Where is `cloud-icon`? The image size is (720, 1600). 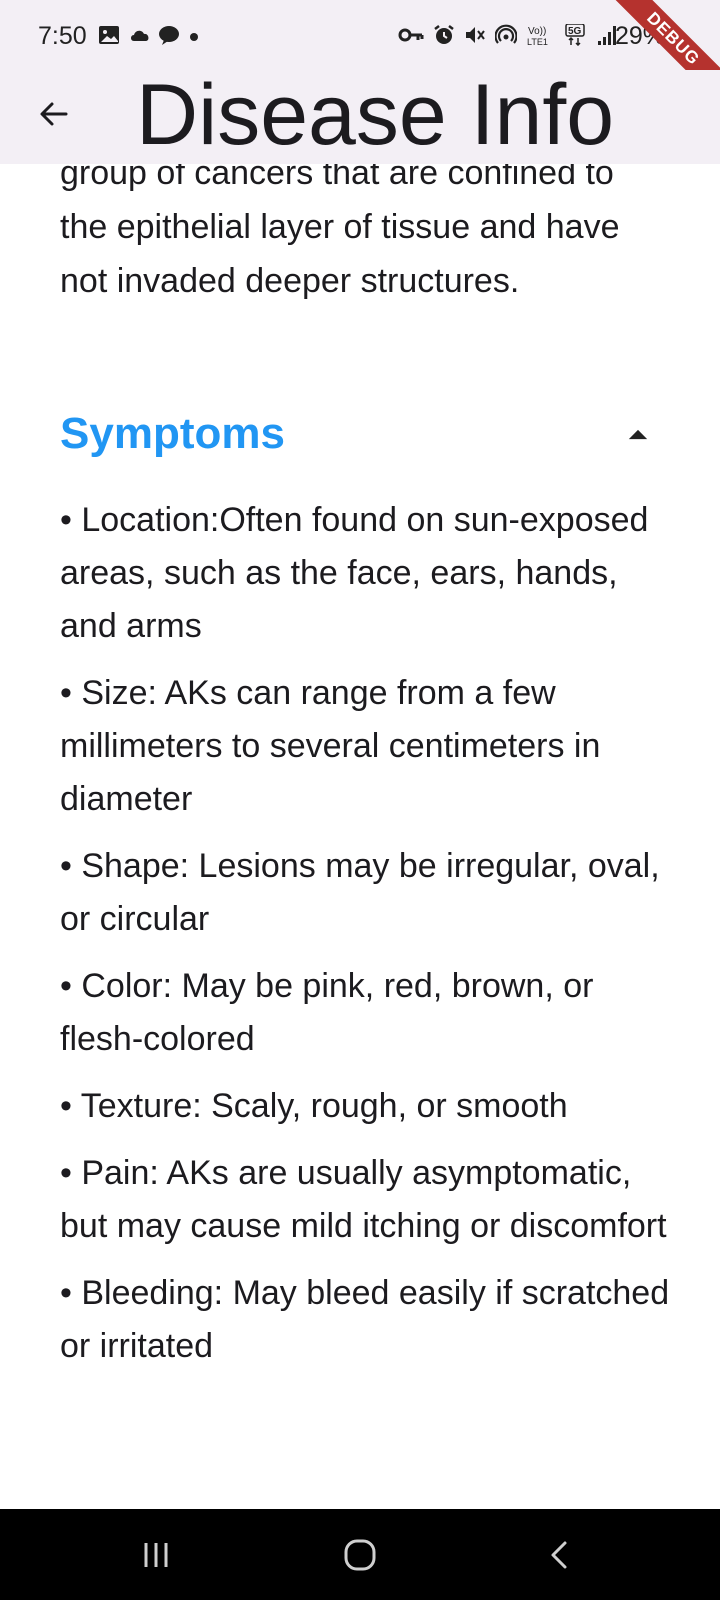
cloud-icon is located at coordinates (139, 35).